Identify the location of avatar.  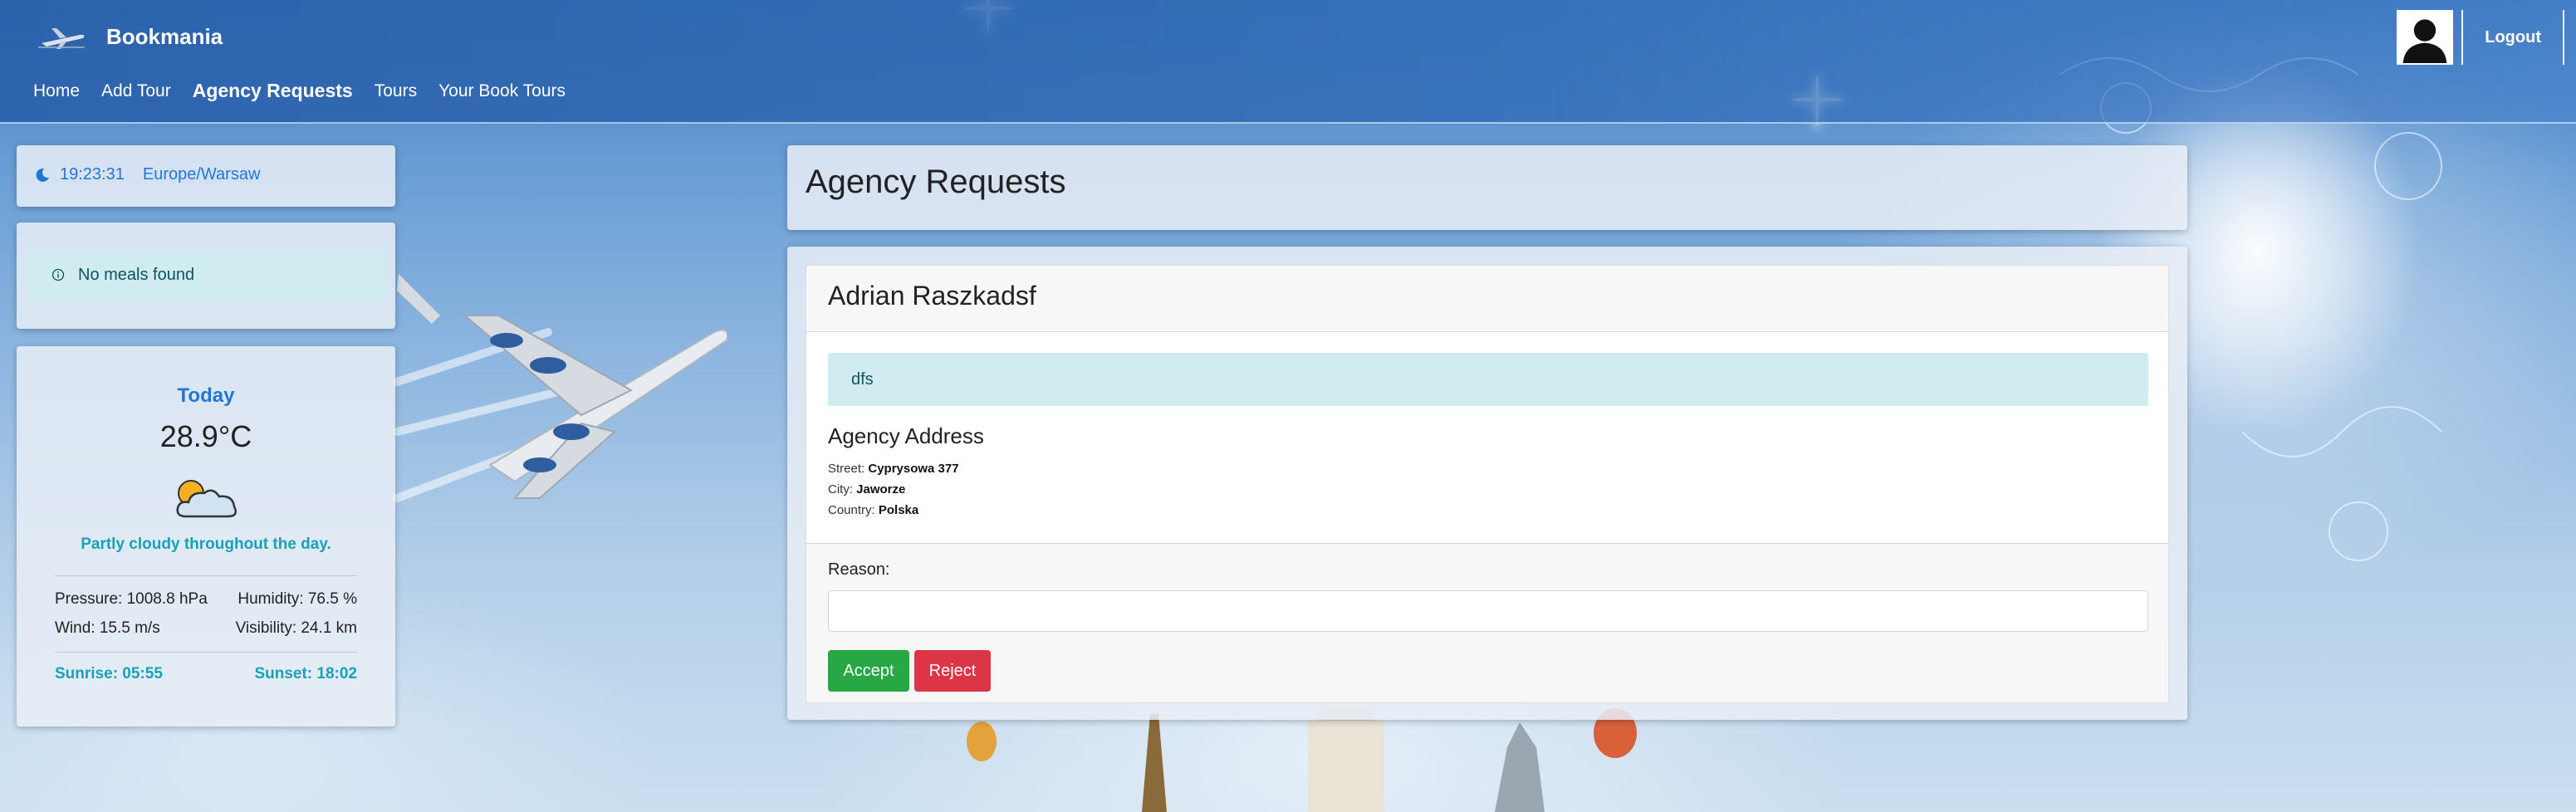
(2425, 37).